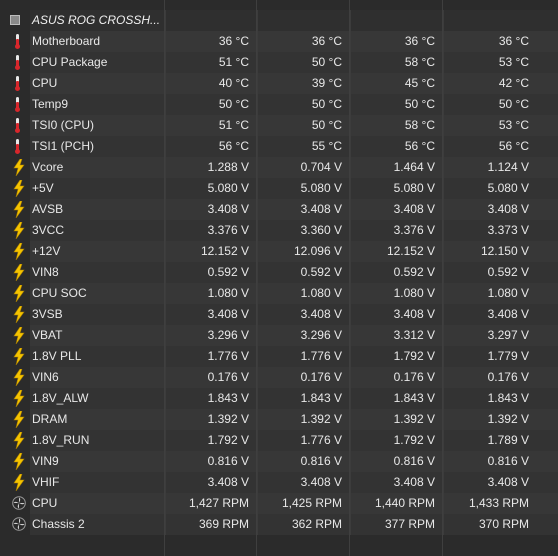  Describe the element at coordinates (97, 41) in the screenshot. I see `sensor-name: Motherboard` at that location.